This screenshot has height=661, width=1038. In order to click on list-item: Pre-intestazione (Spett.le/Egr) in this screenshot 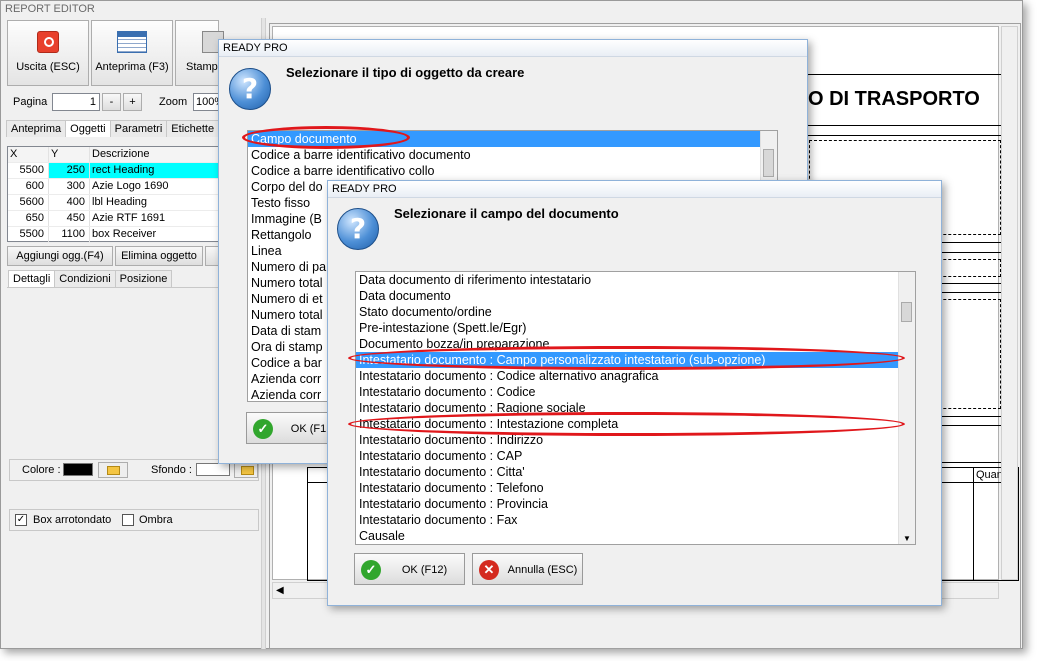, I will do `click(635, 328)`.